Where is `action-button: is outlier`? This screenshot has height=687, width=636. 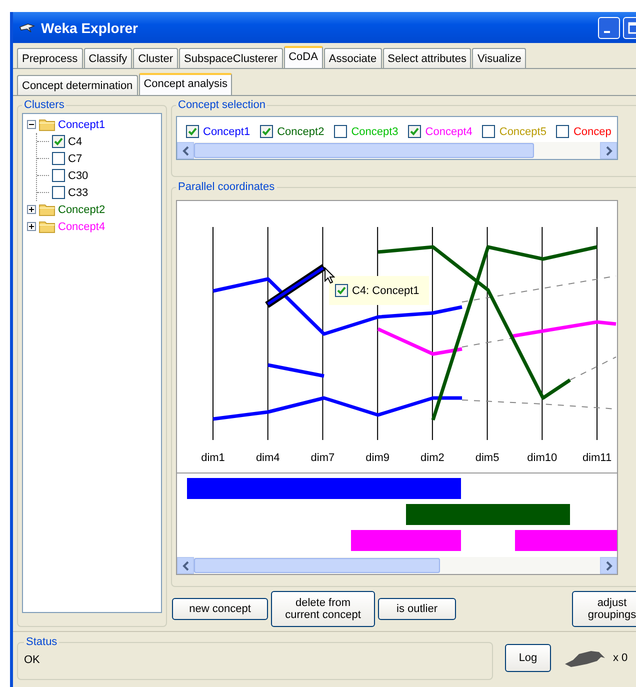 action-button: is outlier is located at coordinates (417, 609).